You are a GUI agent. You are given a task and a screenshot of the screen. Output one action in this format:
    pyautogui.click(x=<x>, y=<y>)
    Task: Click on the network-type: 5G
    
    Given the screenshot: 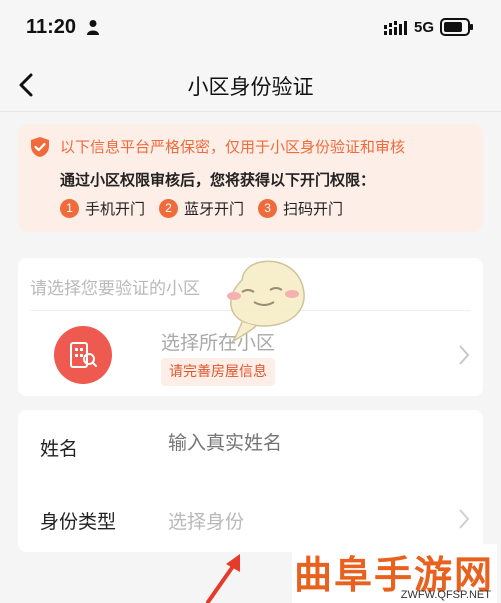 What is the action you would take?
    pyautogui.click(x=424, y=27)
    